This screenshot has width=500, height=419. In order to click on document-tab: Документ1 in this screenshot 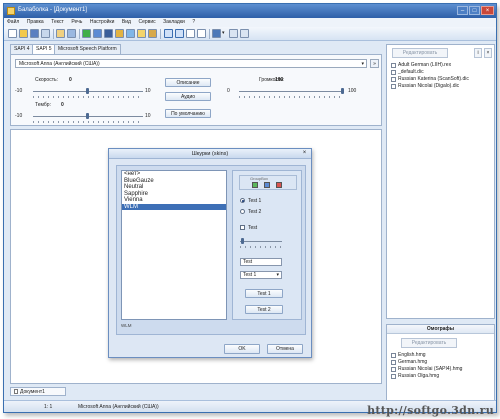, I will do `click(38, 391)`.